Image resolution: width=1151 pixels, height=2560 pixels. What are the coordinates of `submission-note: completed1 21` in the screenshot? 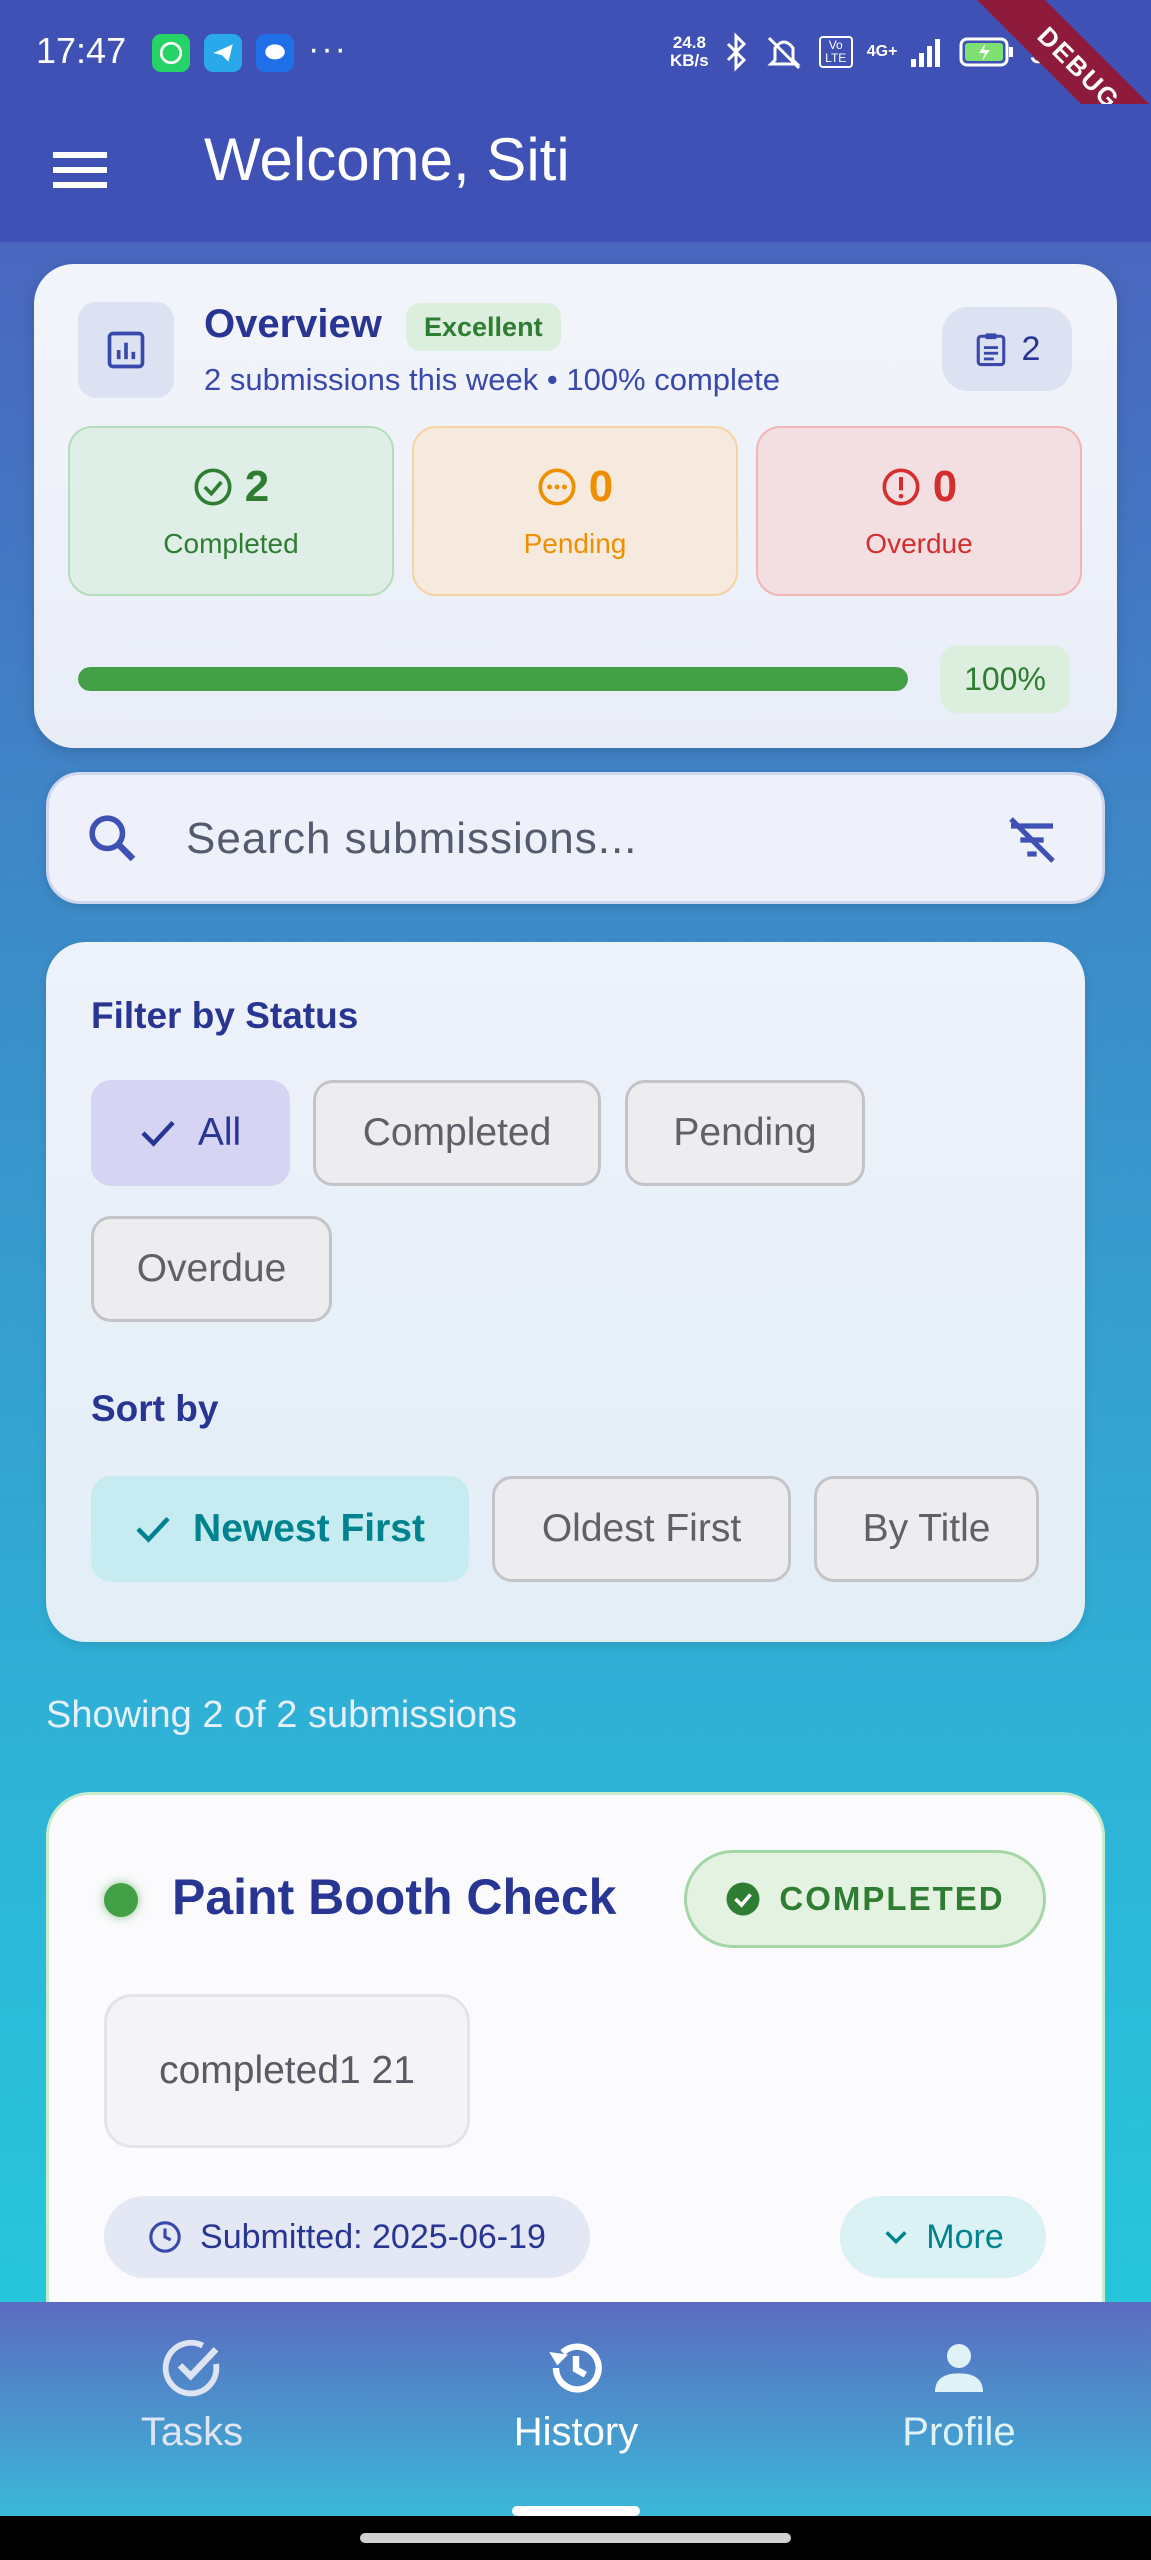 It's located at (287, 2071).